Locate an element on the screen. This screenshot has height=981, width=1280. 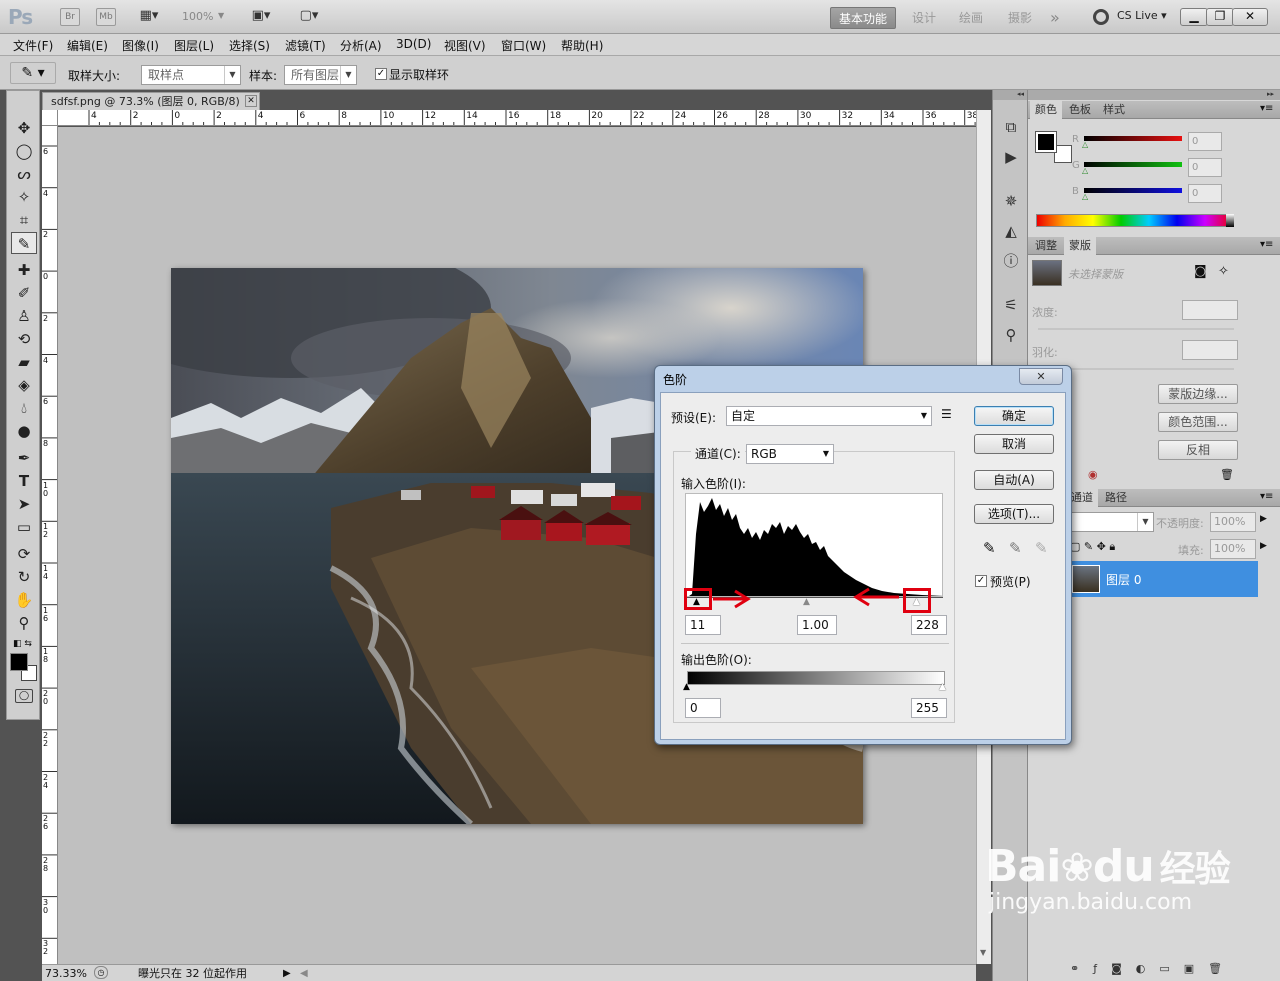
scroll-left-icon: ◀ is located at coordinates (304, 973).